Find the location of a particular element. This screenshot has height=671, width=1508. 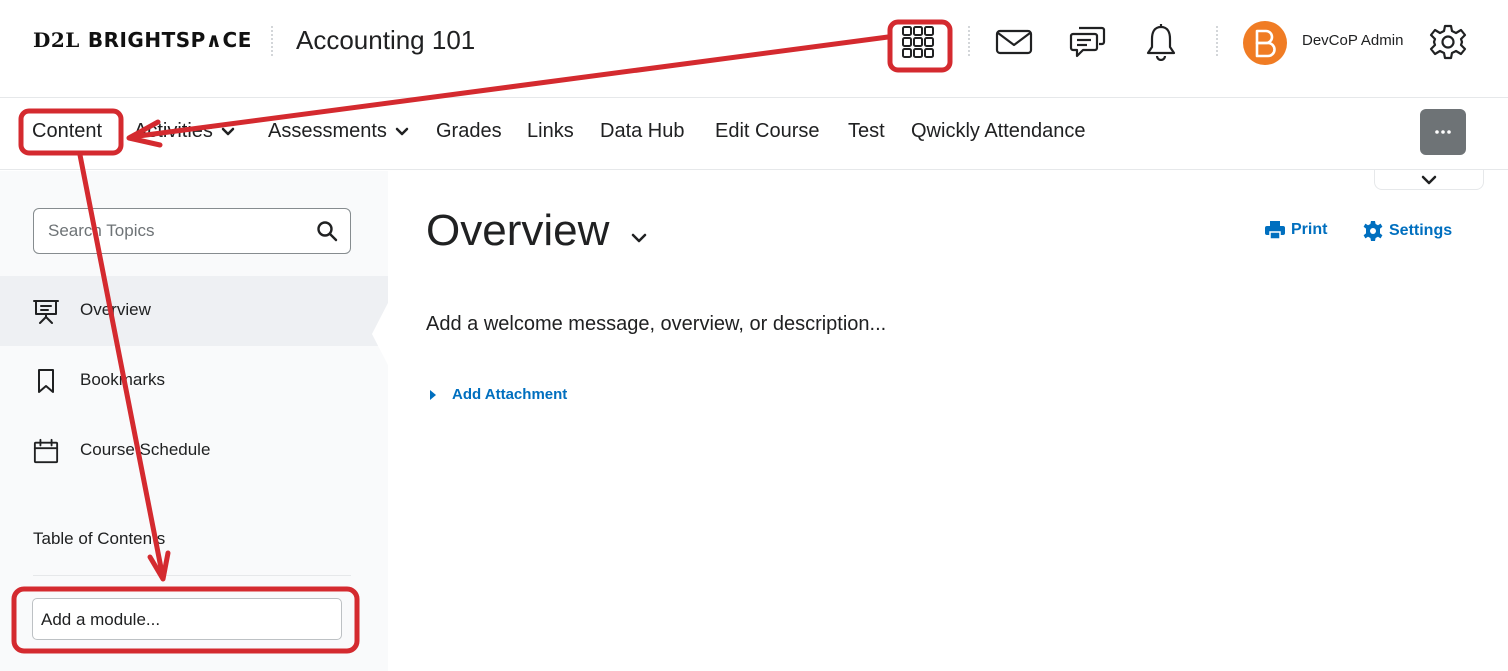

nav-item-activities: Activities is located at coordinates (184, 131).